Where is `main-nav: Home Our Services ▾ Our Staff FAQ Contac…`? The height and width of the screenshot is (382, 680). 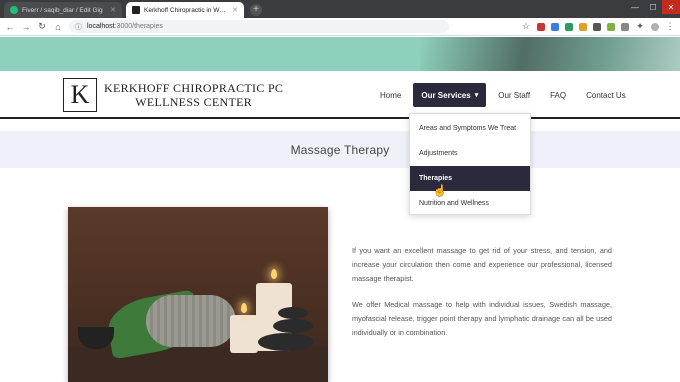
main-nav: Home Our Services ▾ Our Staff FAQ Contac… is located at coordinates (503, 95).